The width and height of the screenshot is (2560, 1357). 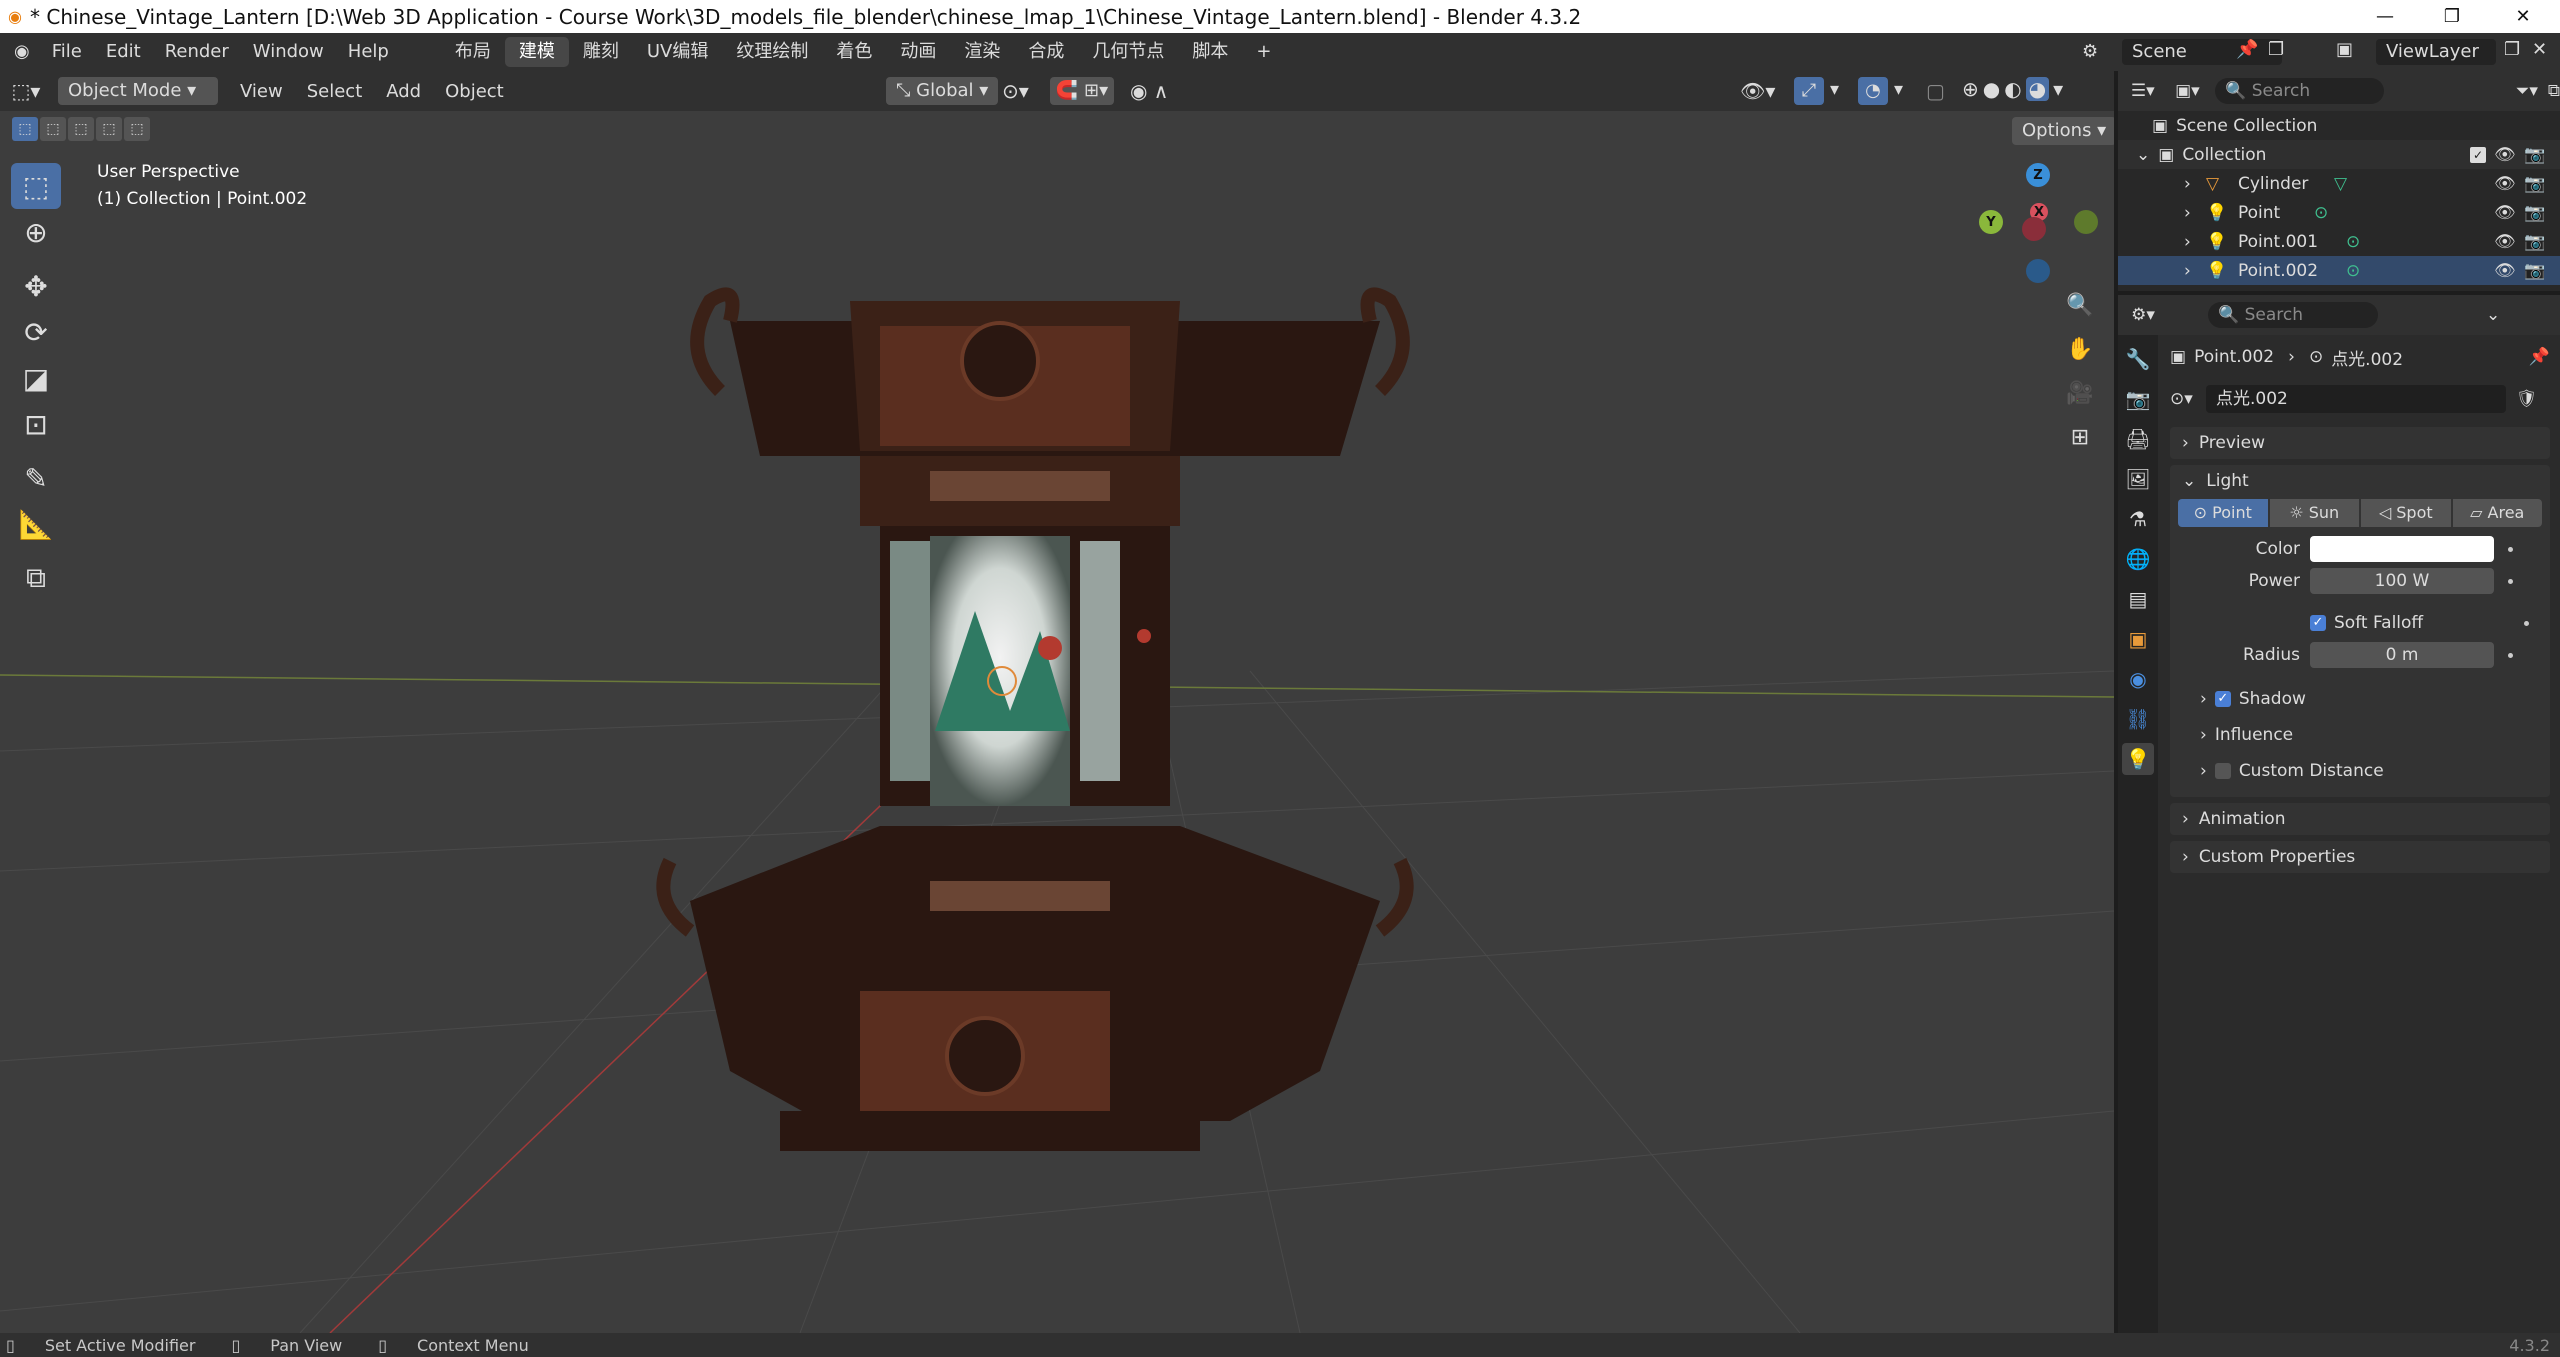 I want to click on properties-editor-icon: ⚙▾, so click(x=2143, y=315).